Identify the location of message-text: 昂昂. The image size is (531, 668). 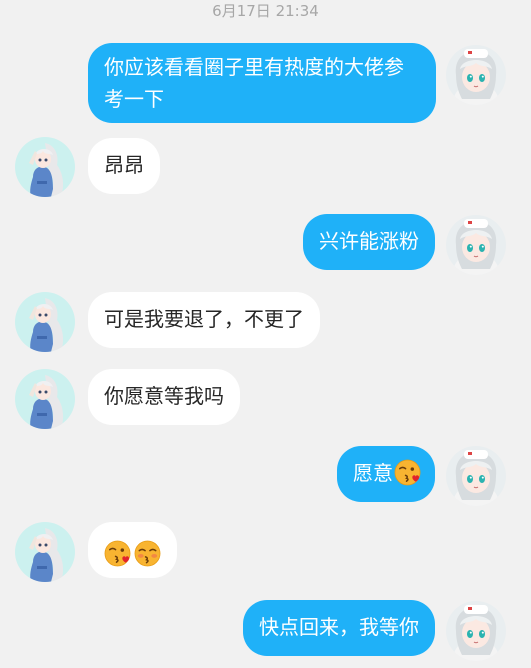
(124, 165).